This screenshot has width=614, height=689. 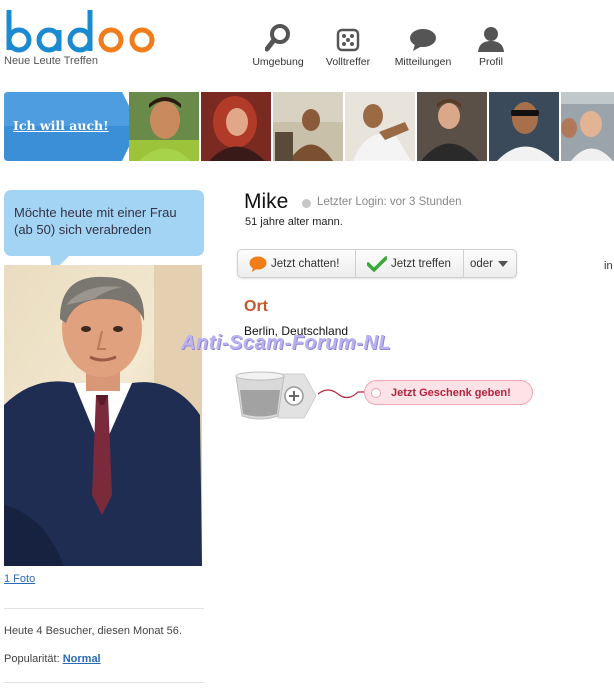 What do you see at coordinates (389, 202) in the screenshot?
I see `last-login: Letzter Login: vor 3 Stunden` at bounding box center [389, 202].